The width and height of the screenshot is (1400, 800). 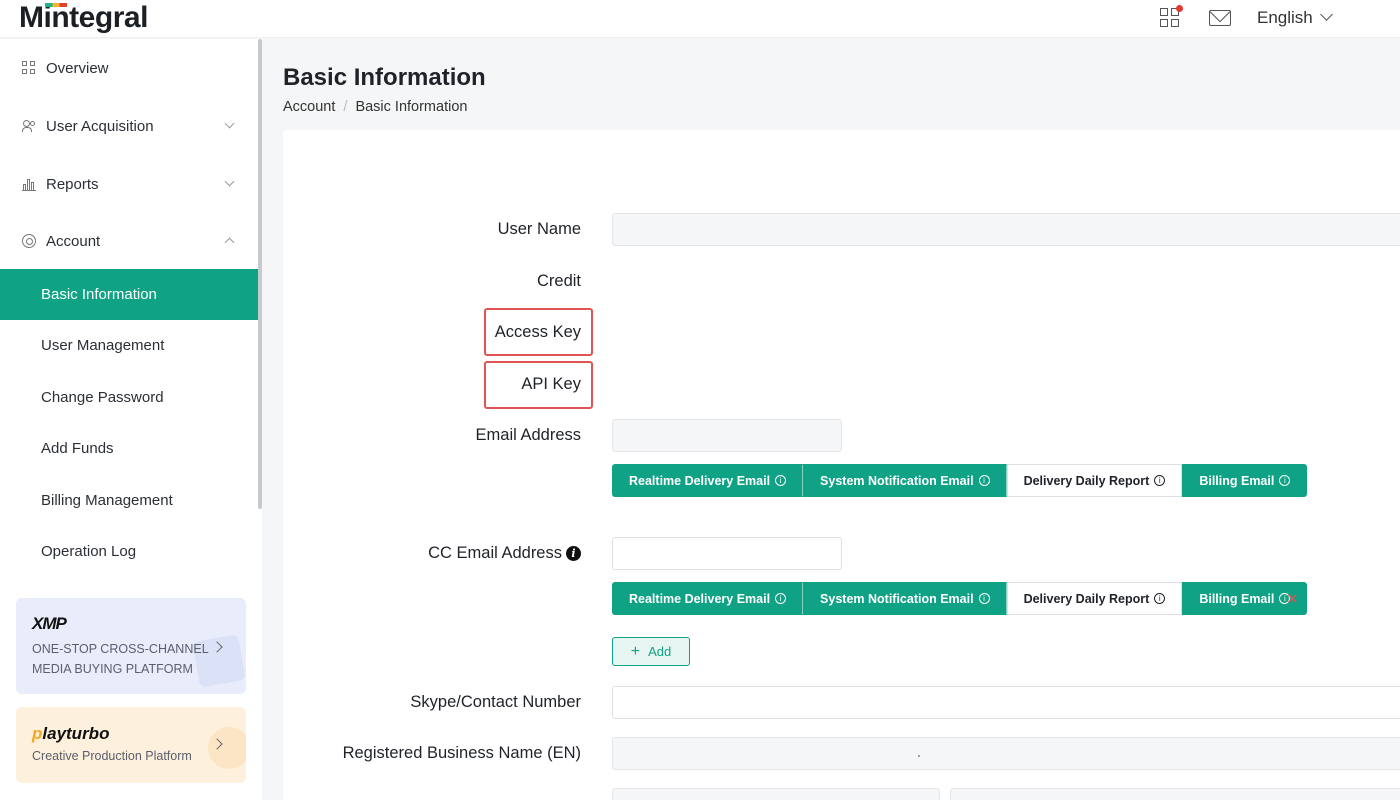 I want to click on sidebar-item-change-password: Change Password, so click(x=129, y=397).